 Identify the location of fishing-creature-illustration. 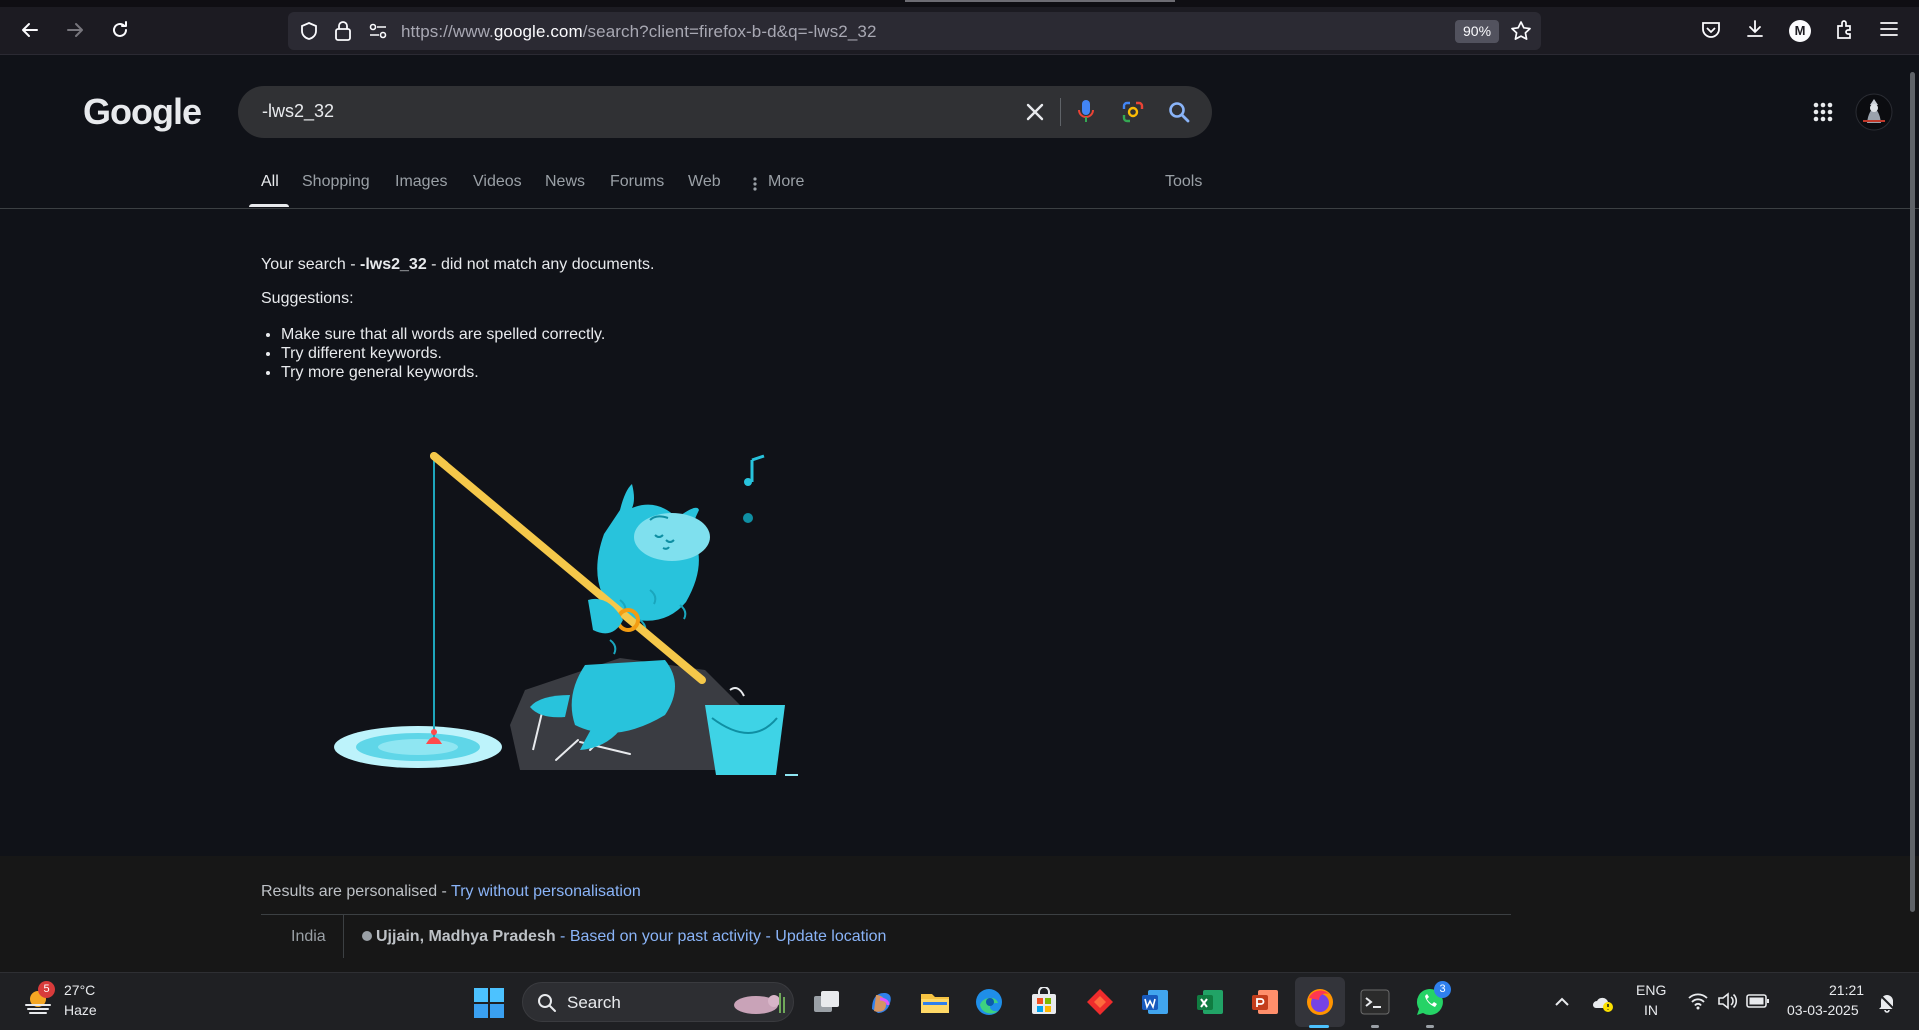
(566, 614).